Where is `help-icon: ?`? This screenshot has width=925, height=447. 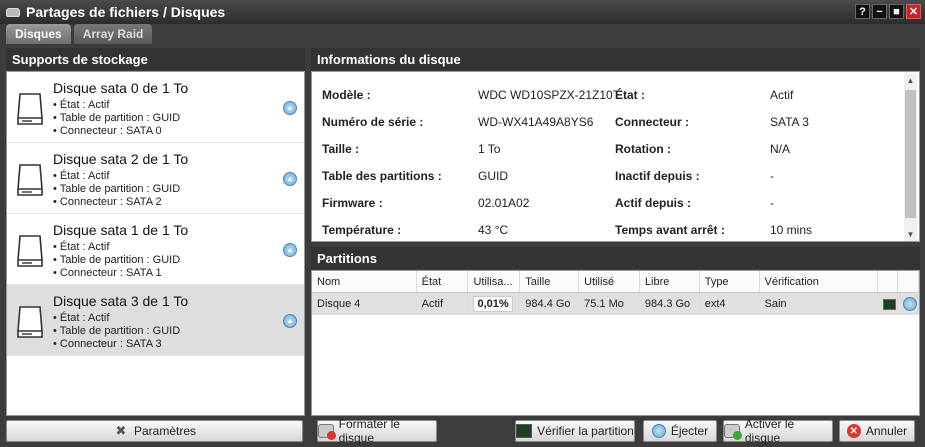 help-icon: ? is located at coordinates (862, 11).